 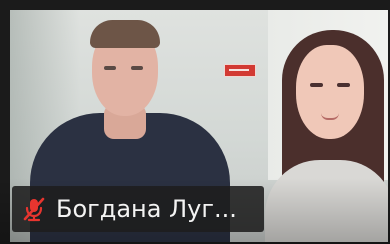 What do you see at coordinates (240, 70) in the screenshot?
I see `exit-sign` at bounding box center [240, 70].